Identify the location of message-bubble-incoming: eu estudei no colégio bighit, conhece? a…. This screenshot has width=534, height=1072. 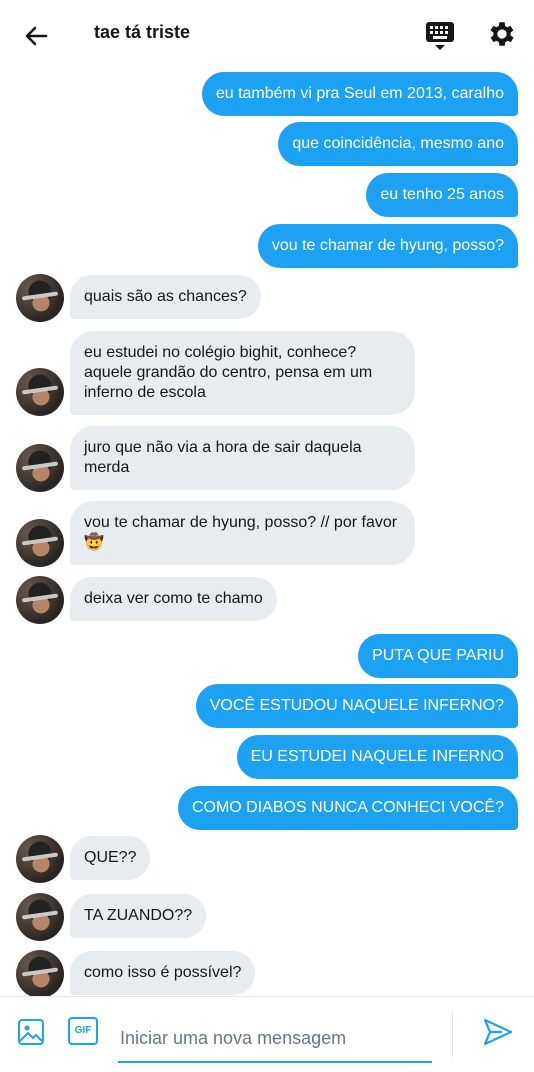
(242, 373).